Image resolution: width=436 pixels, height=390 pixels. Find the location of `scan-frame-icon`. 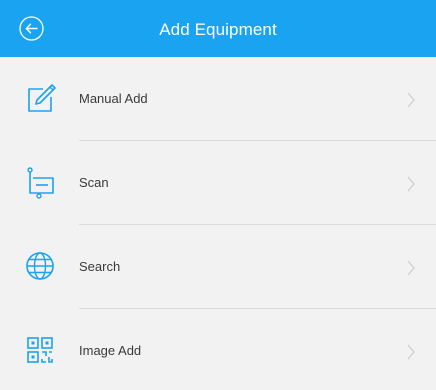

scan-frame-icon is located at coordinates (40, 183).